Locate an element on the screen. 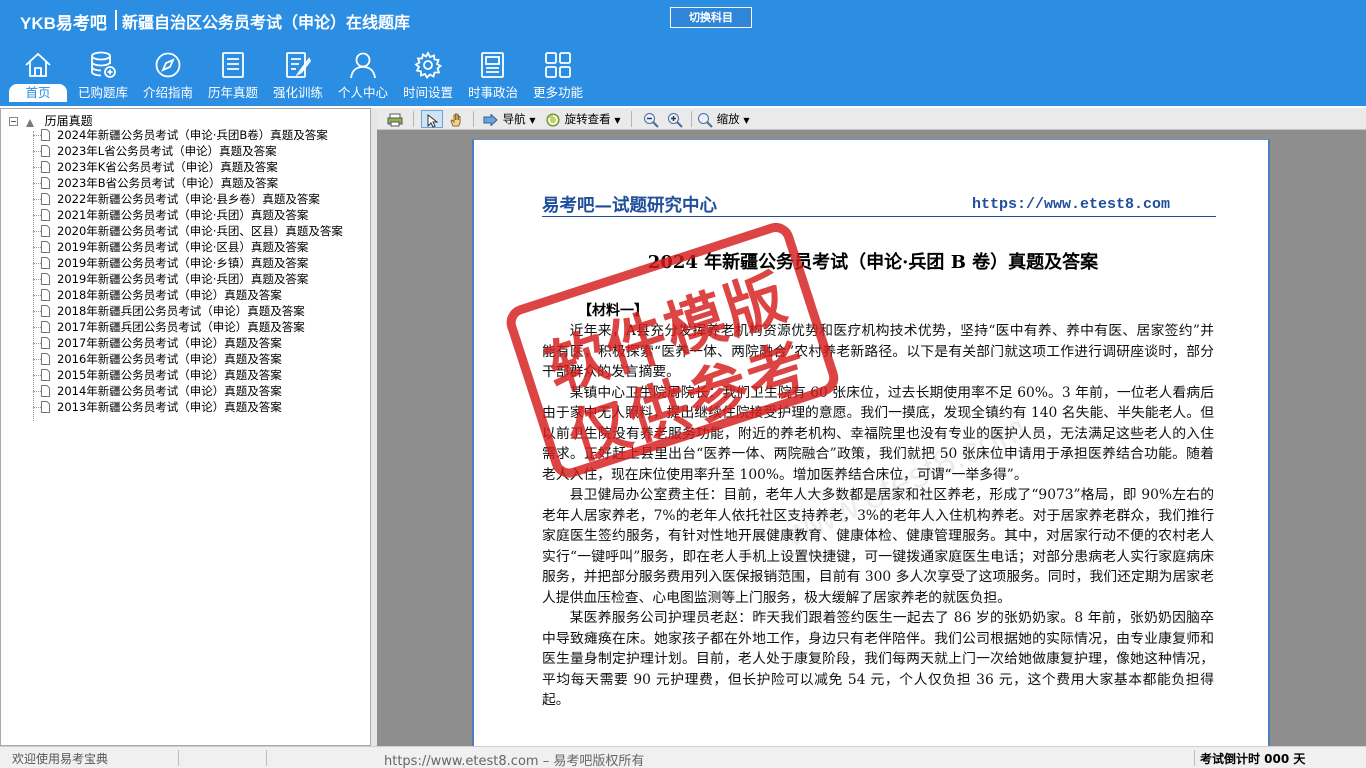 This screenshot has width=1366, height=768. rotate-dropdown: 旋转查看 ▼ is located at coordinates (582, 119).